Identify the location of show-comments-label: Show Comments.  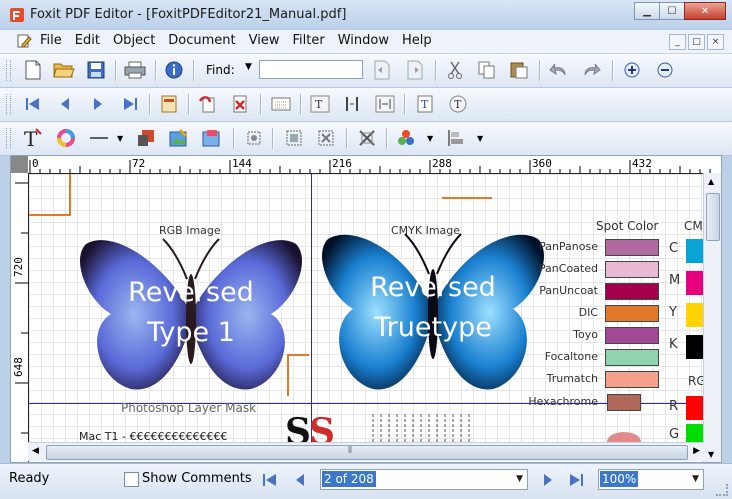
(197, 478).